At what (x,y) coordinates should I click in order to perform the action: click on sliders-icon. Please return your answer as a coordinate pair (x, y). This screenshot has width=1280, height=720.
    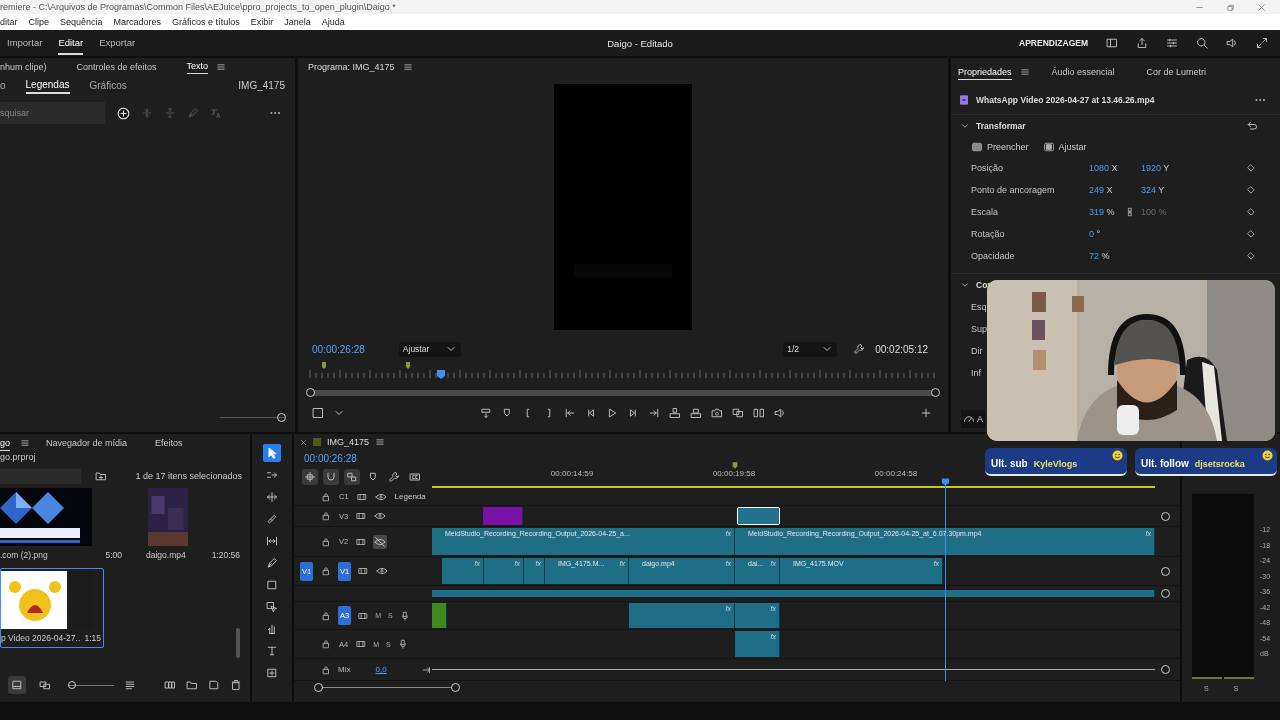
    Looking at the image, I should click on (1172, 43).